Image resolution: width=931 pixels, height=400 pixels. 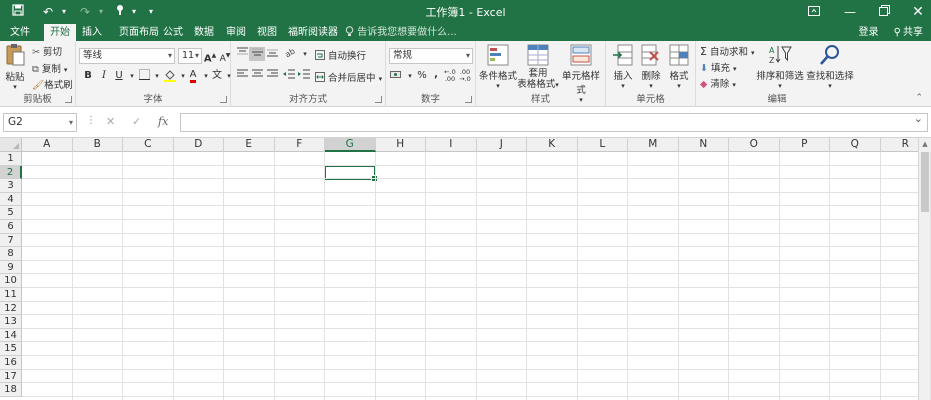 What do you see at coordinates (104, 76) in the screenshot?
I see `italic-button: I` at bounding box center [104, 76].